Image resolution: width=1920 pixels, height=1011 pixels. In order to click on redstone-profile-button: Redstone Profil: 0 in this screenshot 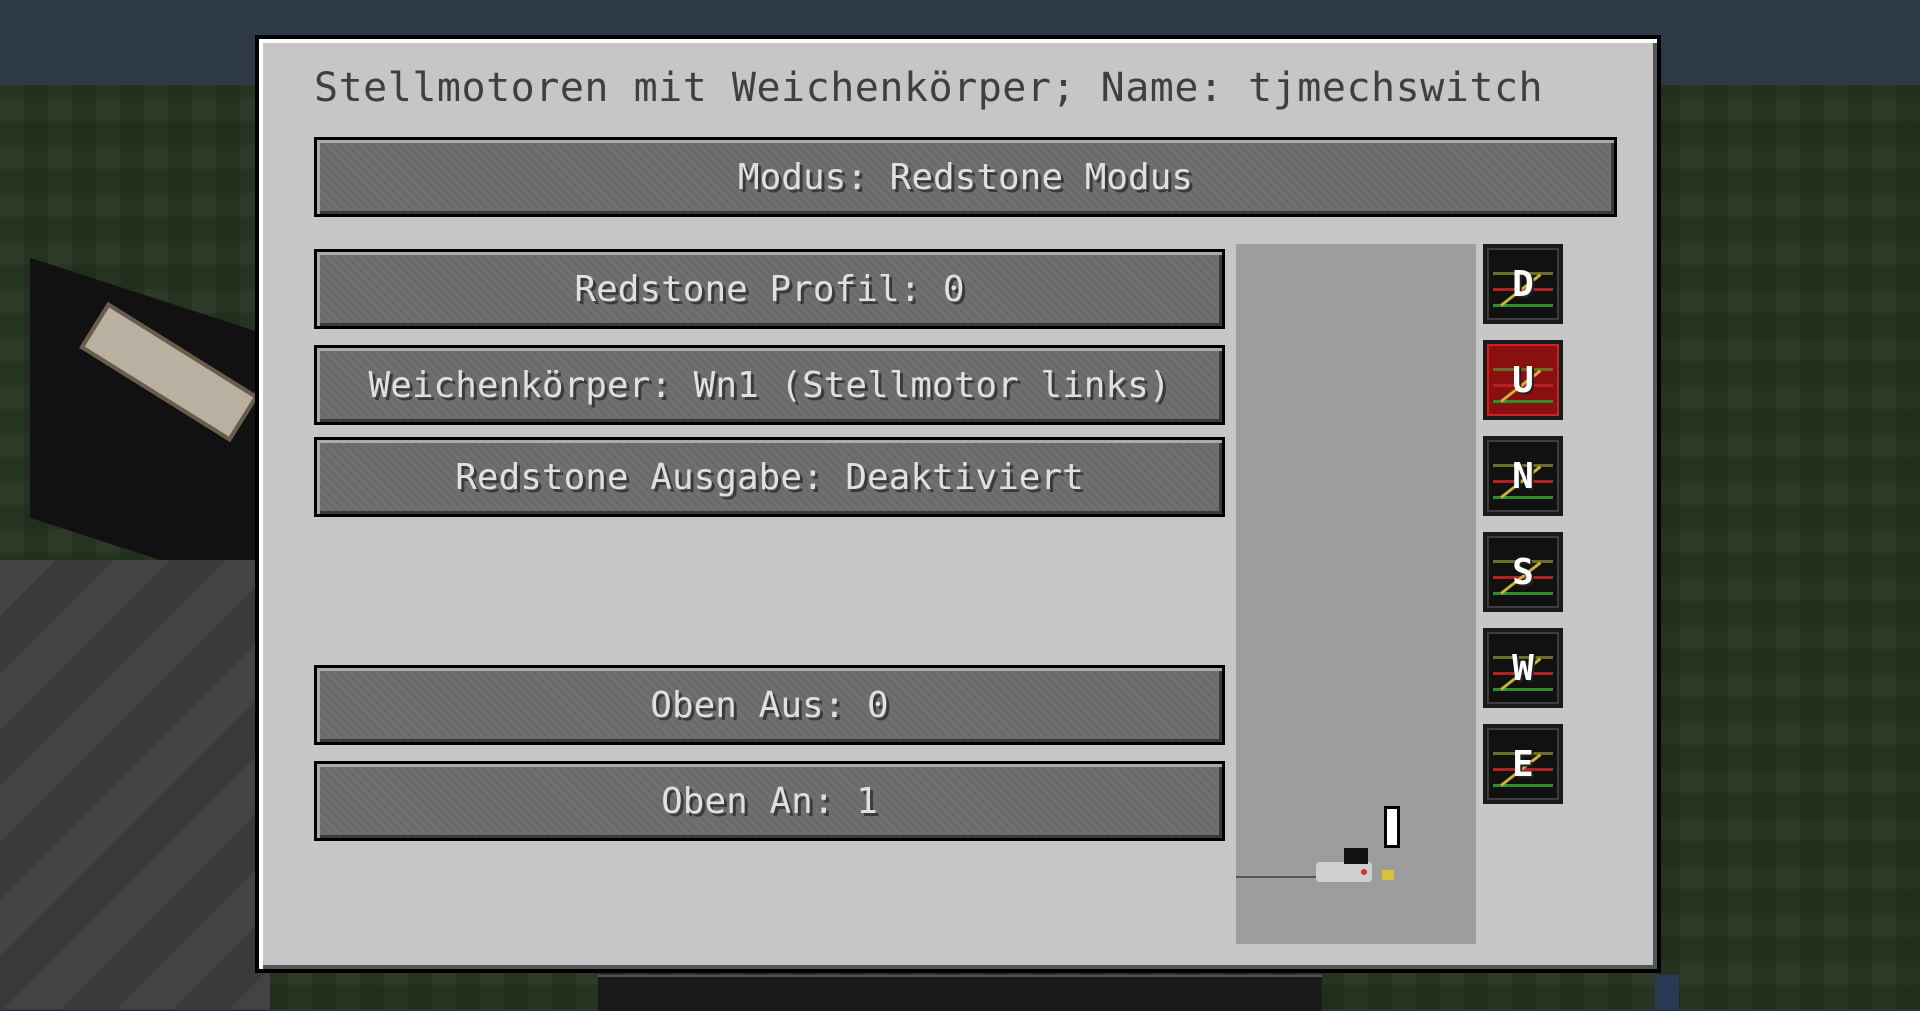, I will do `click(769, 289)`.